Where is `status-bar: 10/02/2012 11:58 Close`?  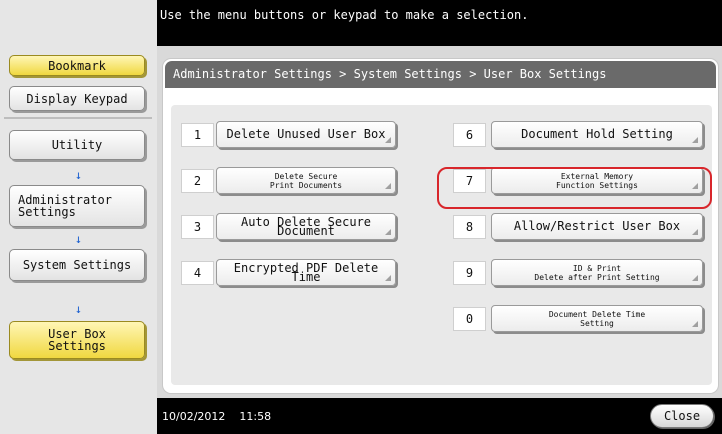
status-bar: 10/02/2012 11:58 Close is located at coordinates (439, 416).